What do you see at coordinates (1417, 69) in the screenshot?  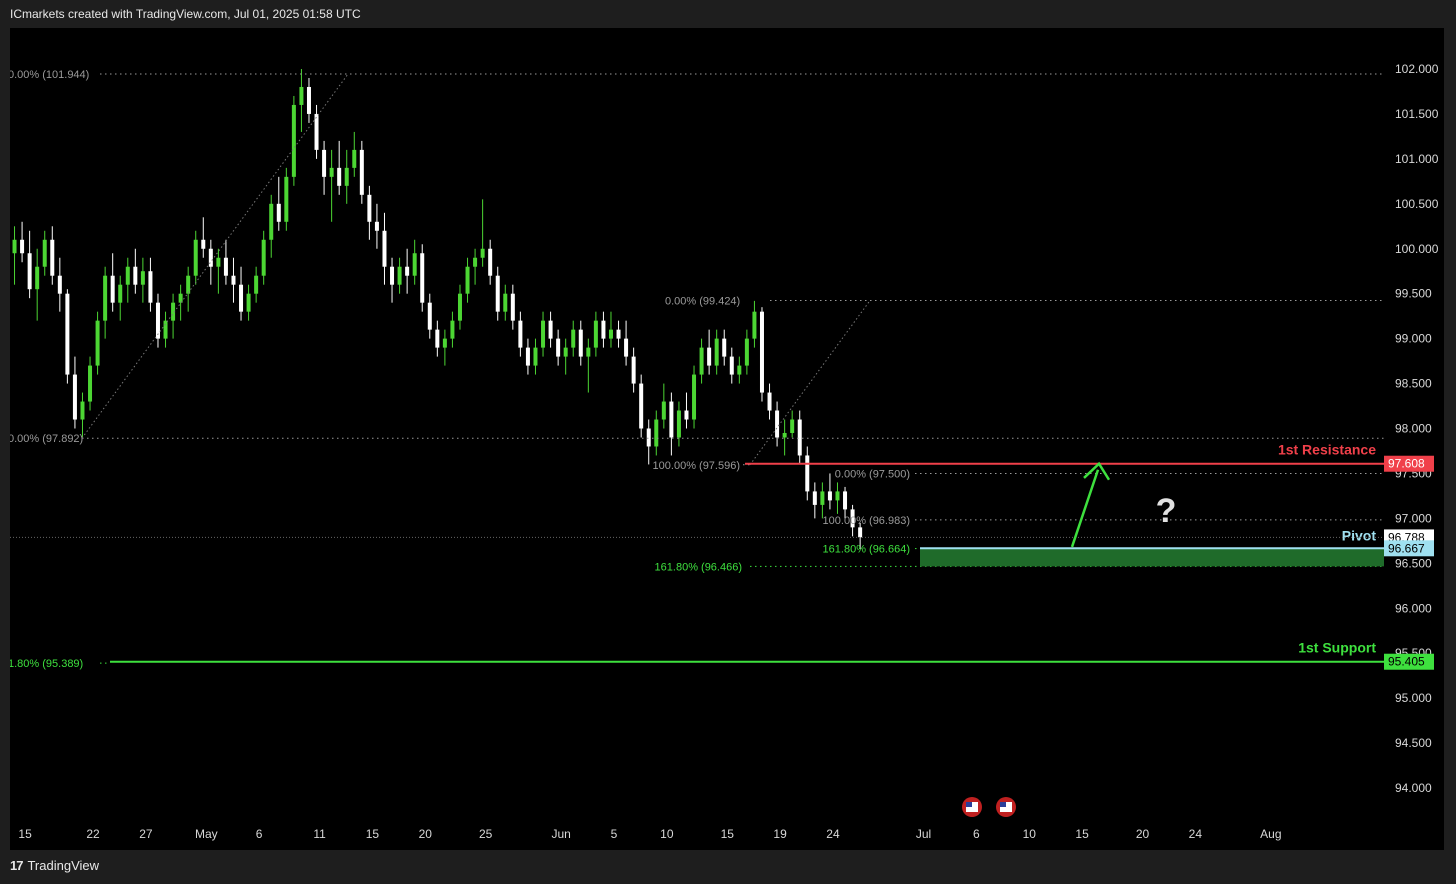 I see `y-axis-tick-label: 102.000` at bounding box center [1417, 69].